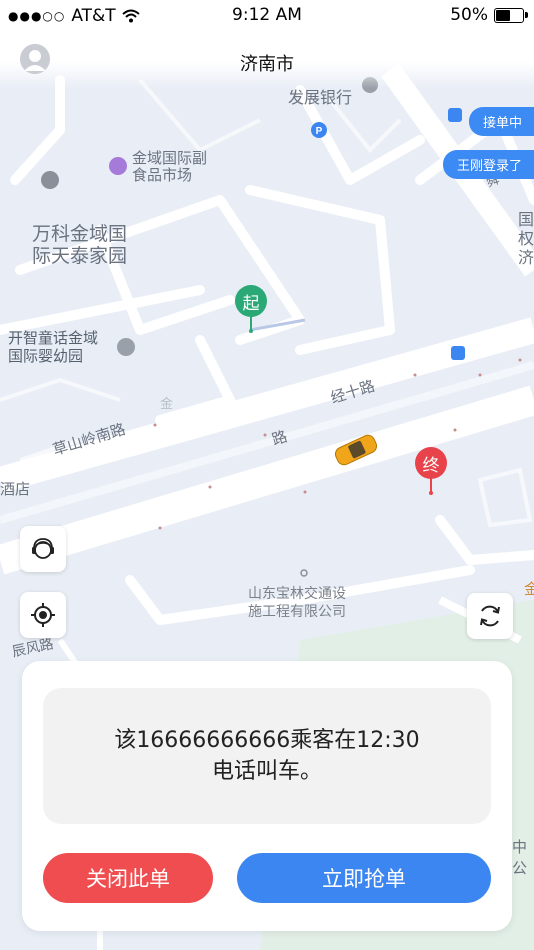 This screenshot has width=534, height=950. I want to click on shop-icon, so click(118, 166).